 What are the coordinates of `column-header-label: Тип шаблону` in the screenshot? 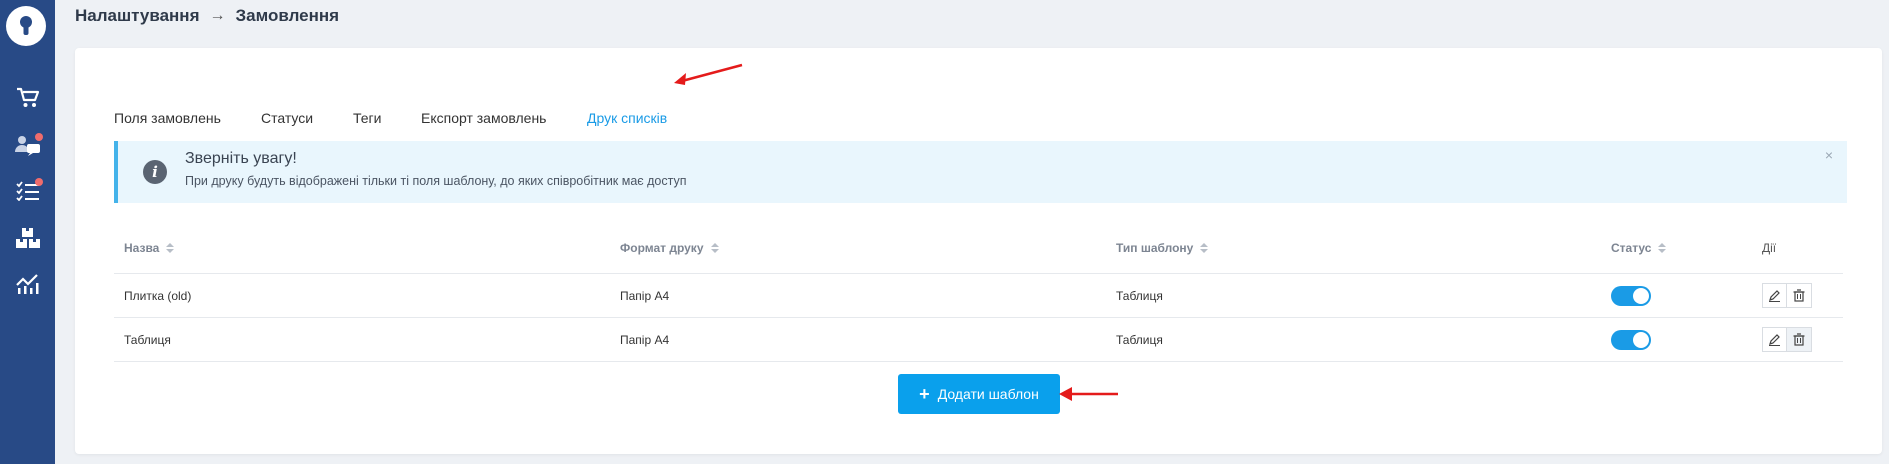 It's located at (1155, 248).